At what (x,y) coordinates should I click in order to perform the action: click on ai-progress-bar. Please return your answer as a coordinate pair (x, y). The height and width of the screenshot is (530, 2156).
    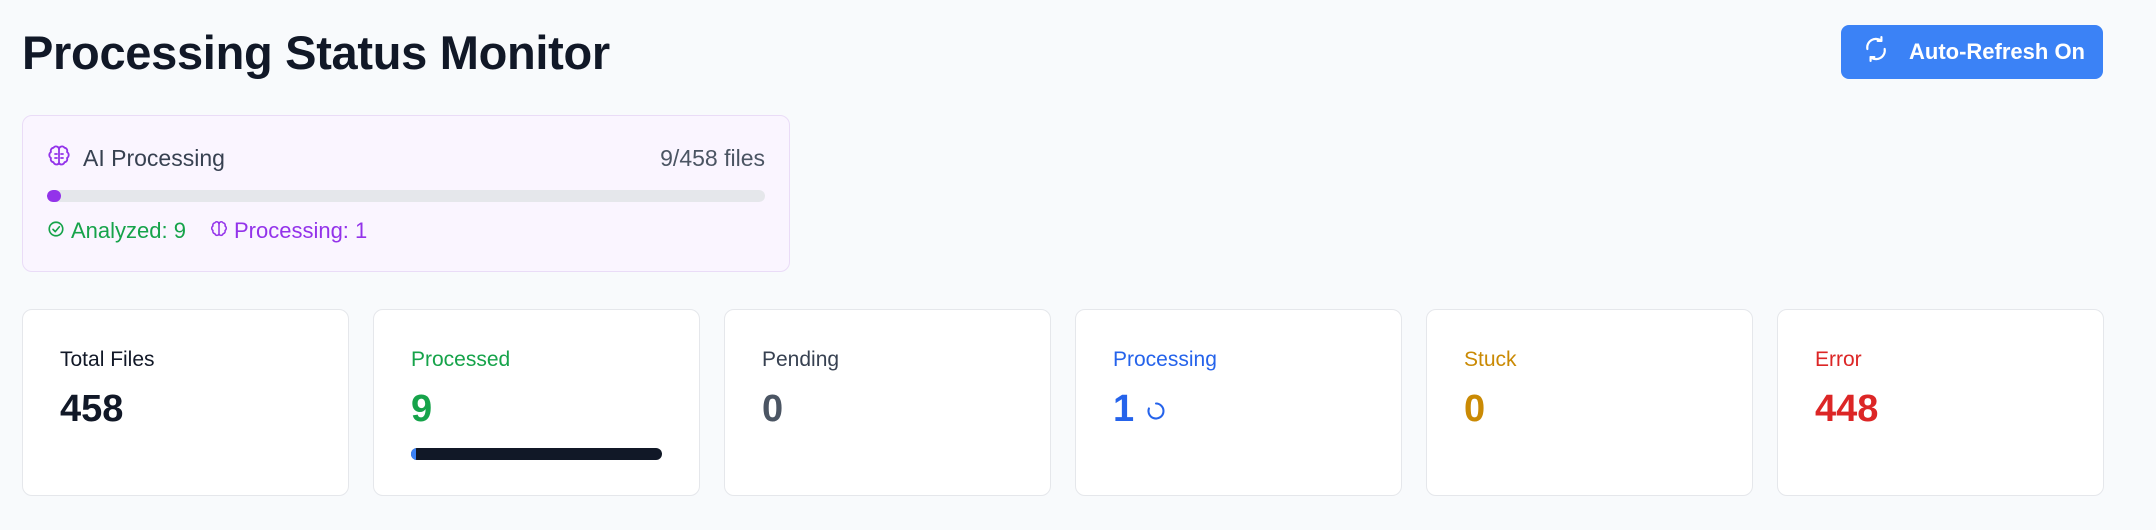
    Looking at the image, I should click on (406, 196).